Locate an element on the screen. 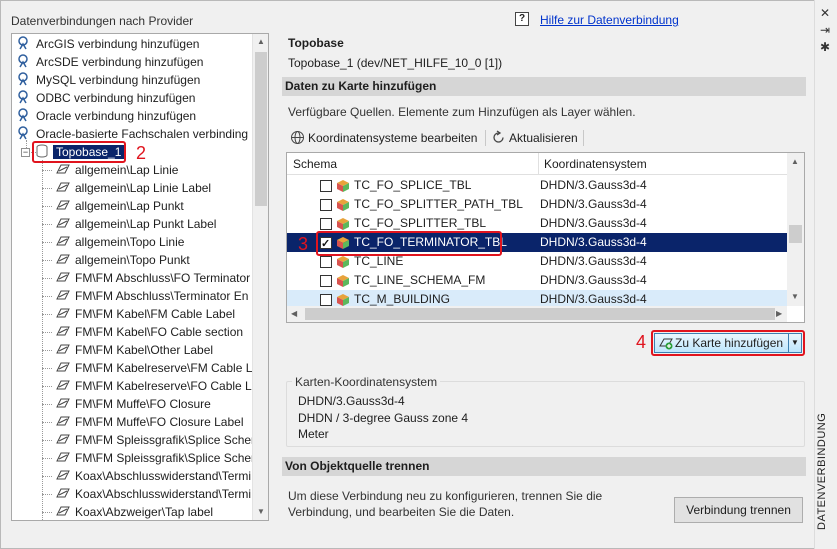 The image size is (837, 549). tree-item-layer: FM\FM Kabel\FO Cable section is located at coordinates (149, 332).